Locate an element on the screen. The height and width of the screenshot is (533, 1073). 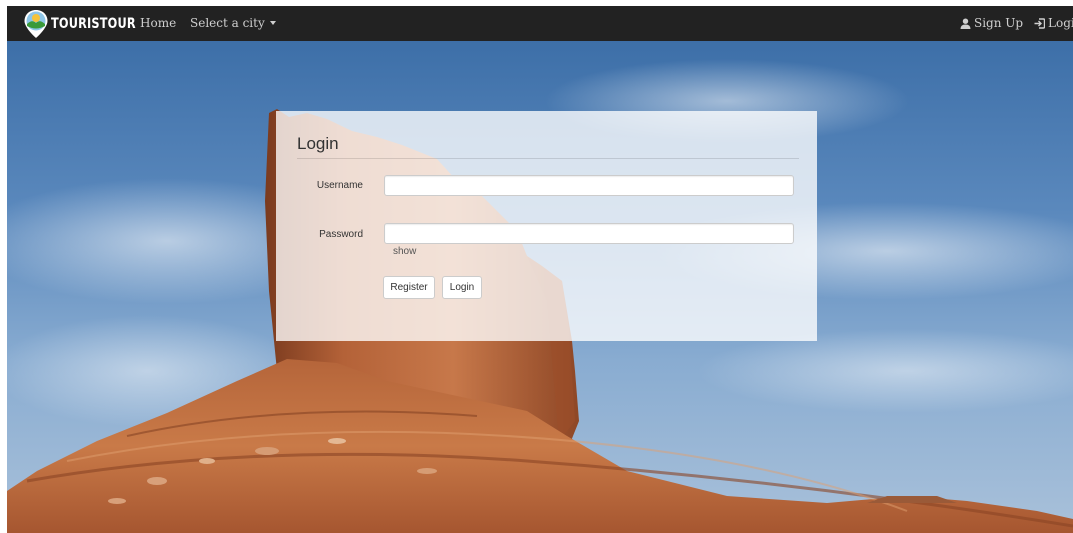
nav-login-link: Login is located at coordinates (1053, 23).